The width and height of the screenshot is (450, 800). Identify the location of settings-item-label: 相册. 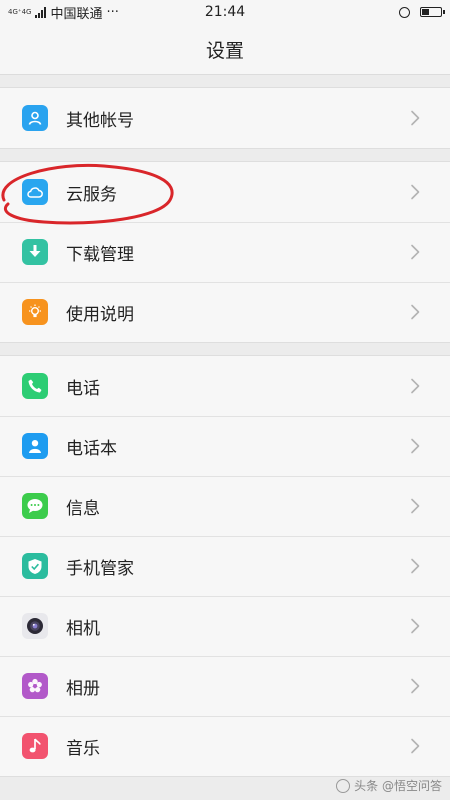
(83, 688).